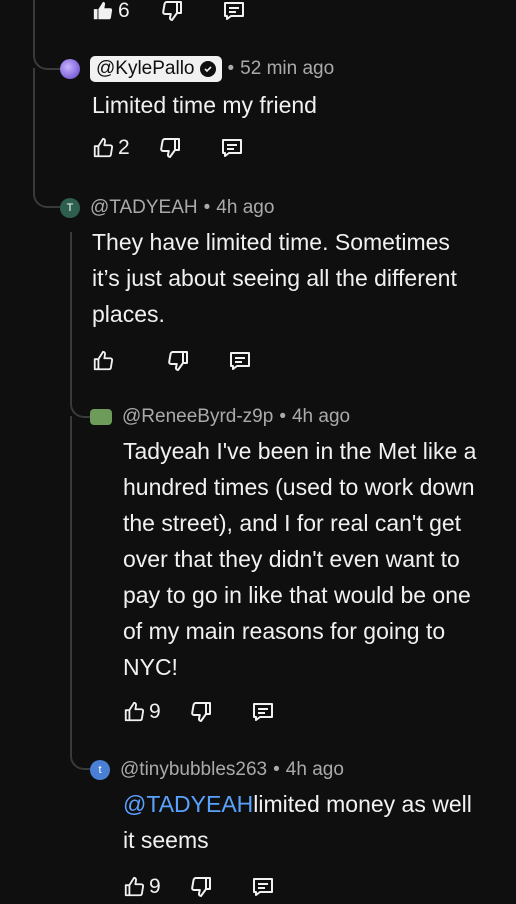 This screenshot has width=516, height=904. What do you see at coordinates (213, 148) in the screenshot?
I see `action-bar: 2` at bounding box center [213, 148].